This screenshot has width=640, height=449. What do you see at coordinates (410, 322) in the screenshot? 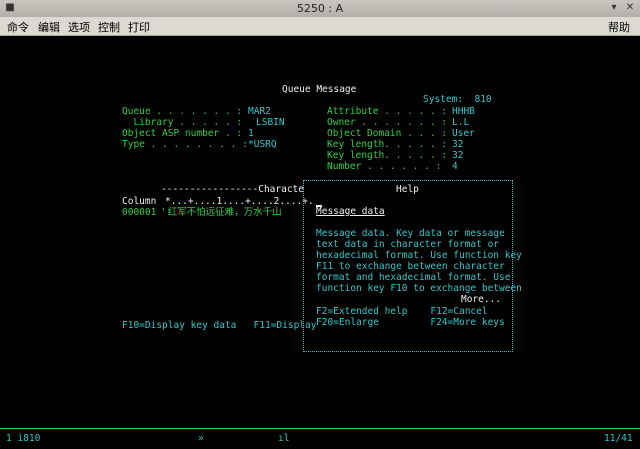
I see `help-keys-2: F20=Enlarge F24=More keys` at bounding box center [410, 322].